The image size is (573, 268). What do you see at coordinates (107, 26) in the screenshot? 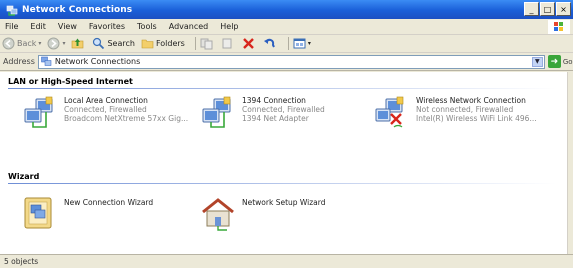
I see `menu-favorites: Favorites` at bounding box center [107, 26].